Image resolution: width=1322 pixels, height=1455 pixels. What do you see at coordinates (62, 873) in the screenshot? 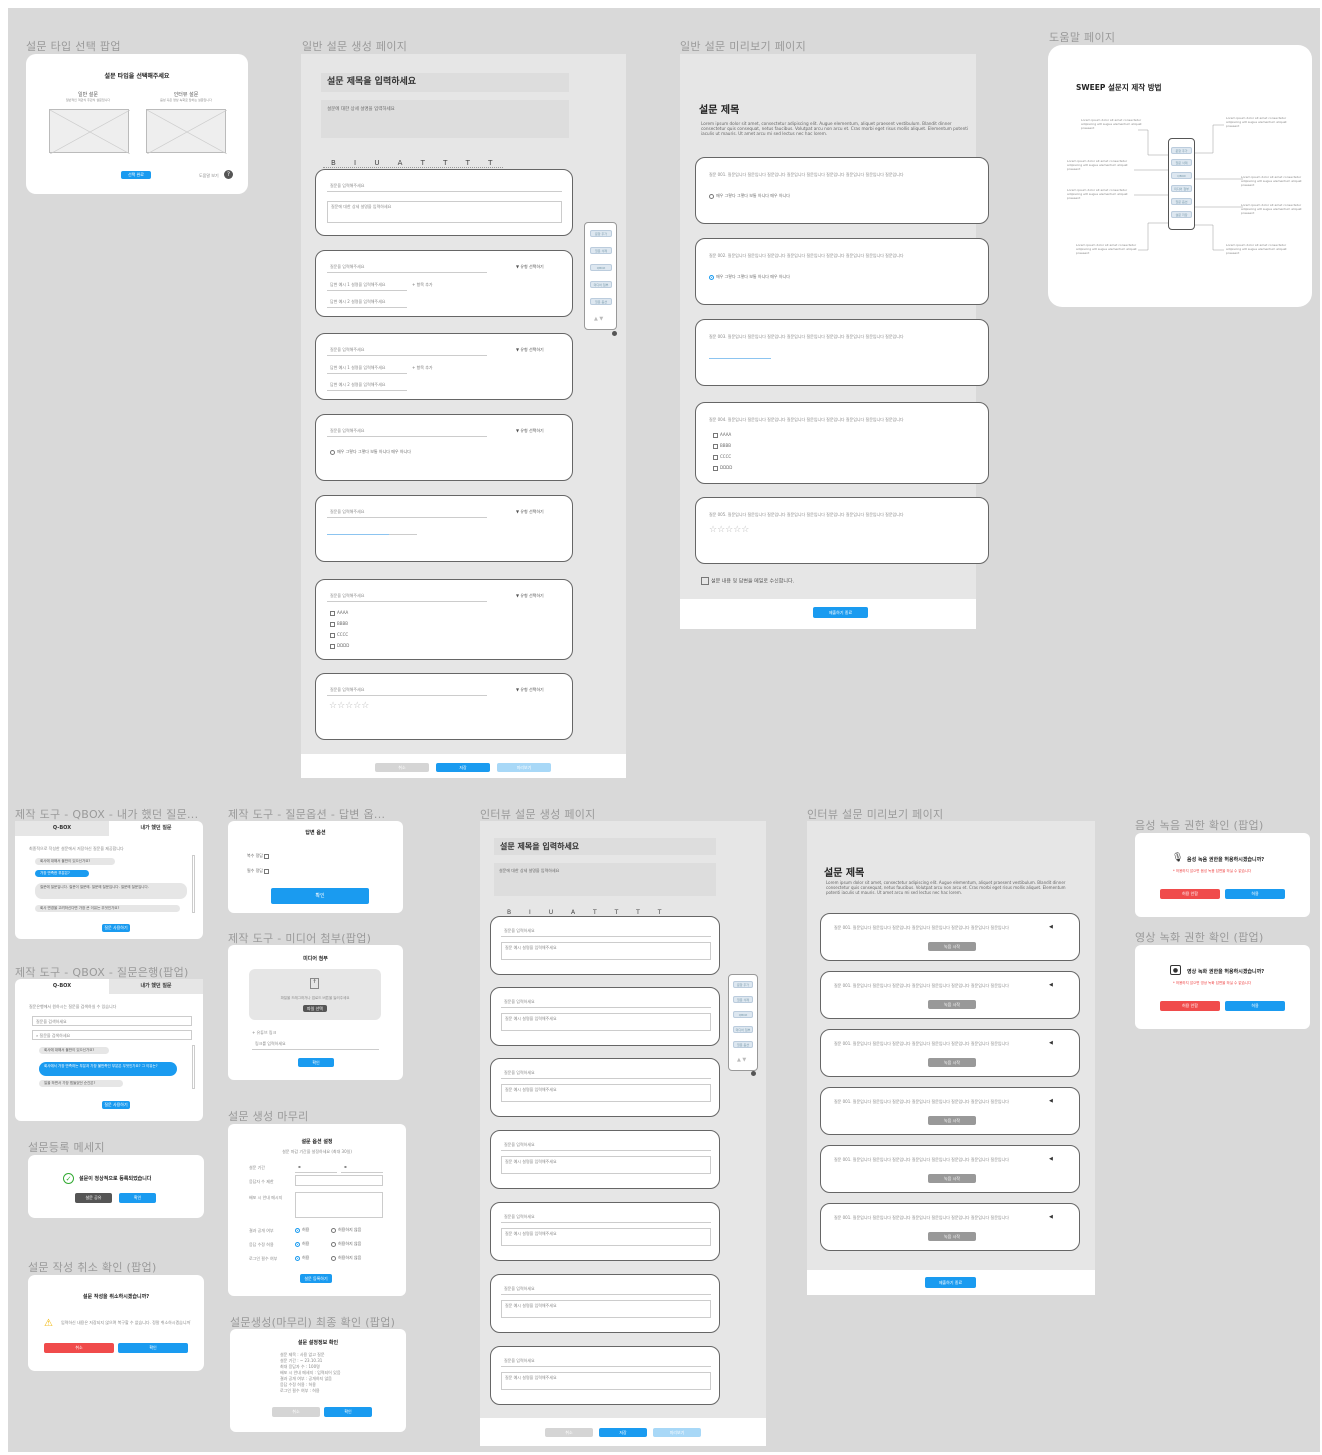
I see `qbox-item-selected: 가장 만족한 부분은?` at bounding box center [62, 873].